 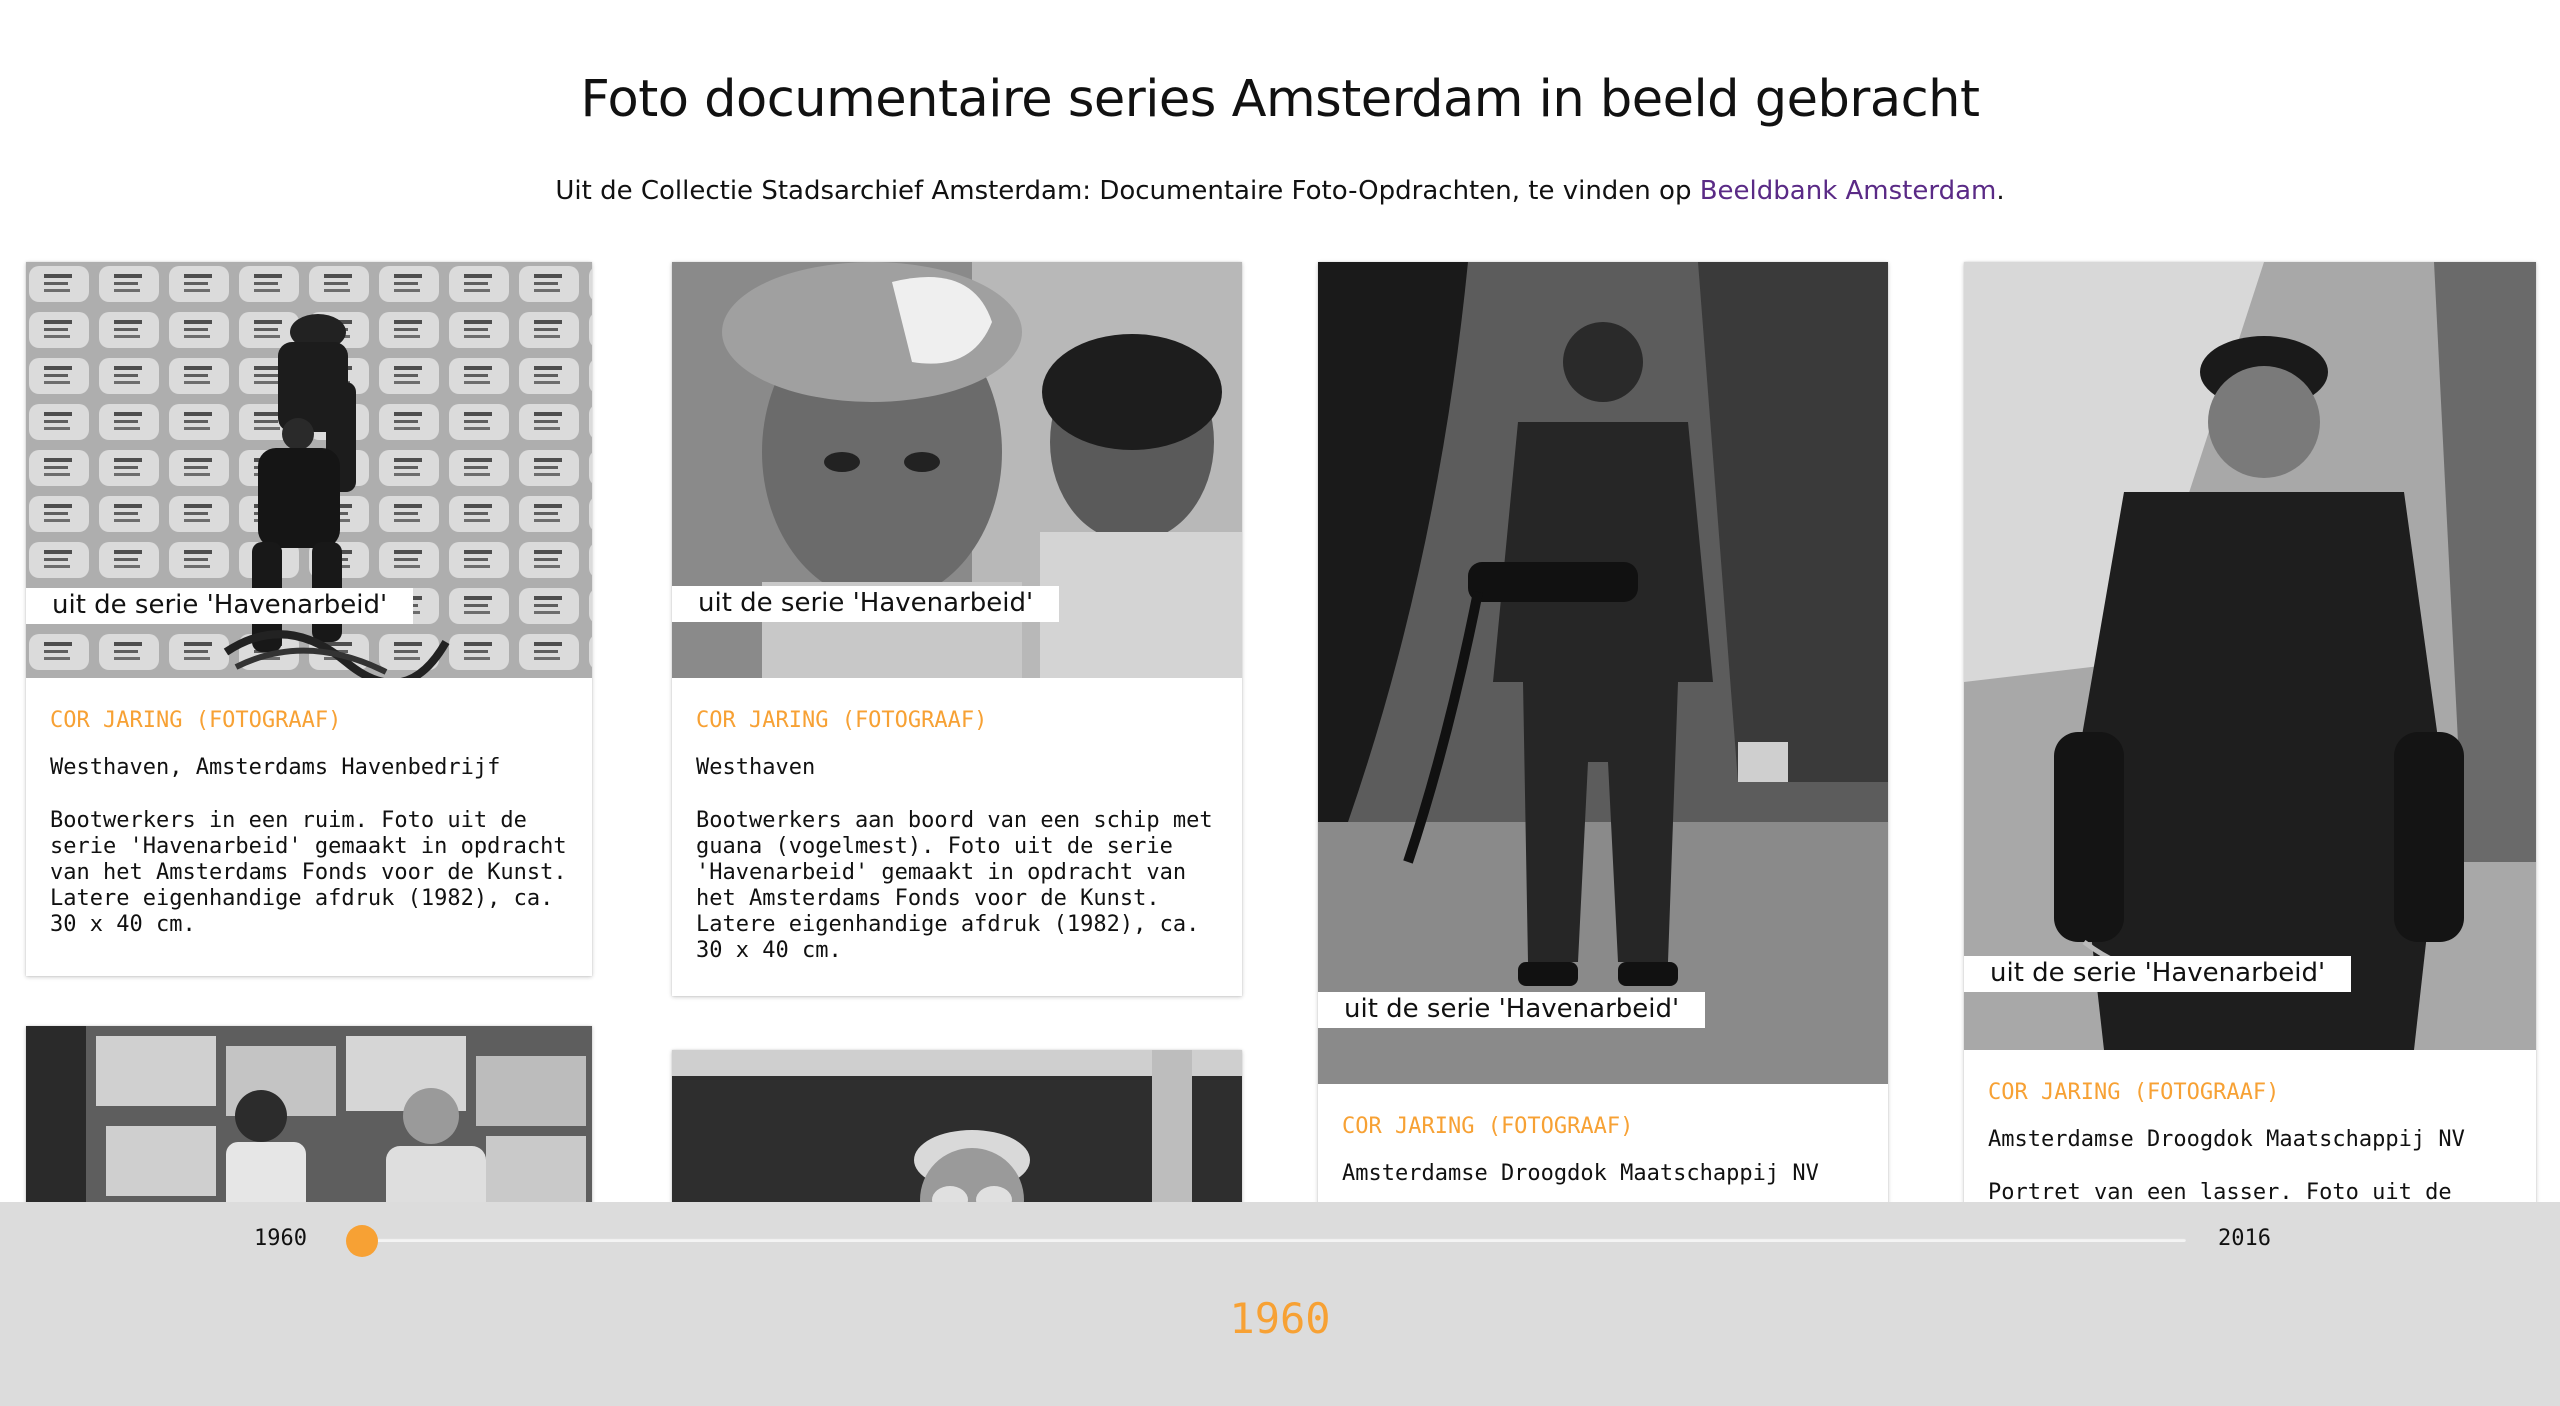 What do you see at coordinates (2000, 191) in the screenshot?
I see `subtitle-period: .` at bounding box center [2000, 191].